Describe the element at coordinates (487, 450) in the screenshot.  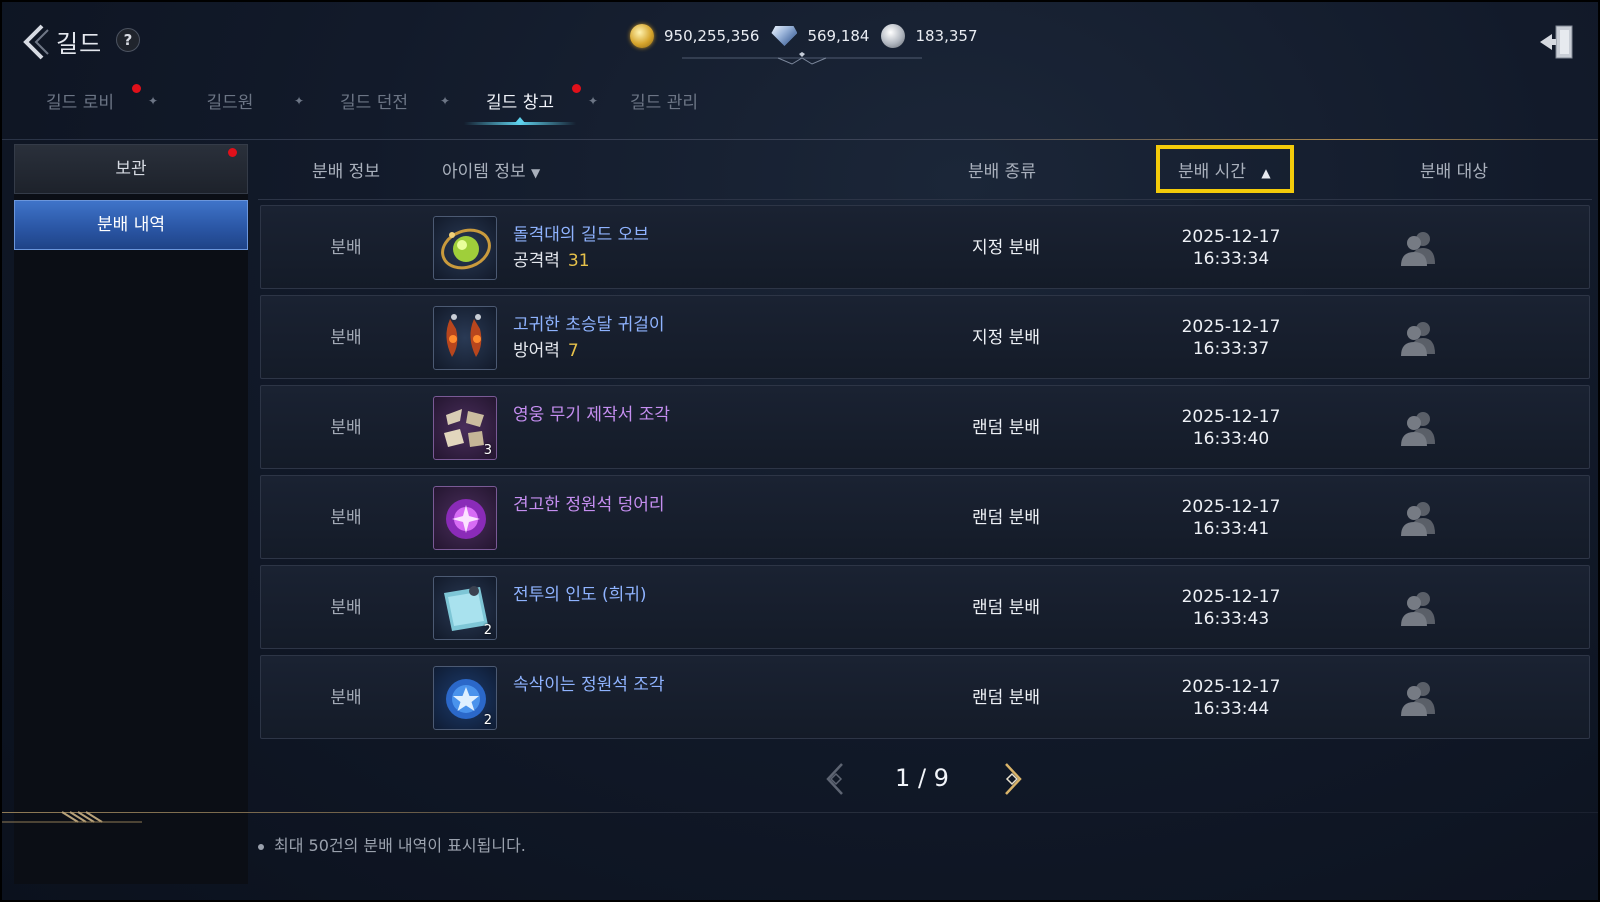
I see `item-quantity: 3` at that location.